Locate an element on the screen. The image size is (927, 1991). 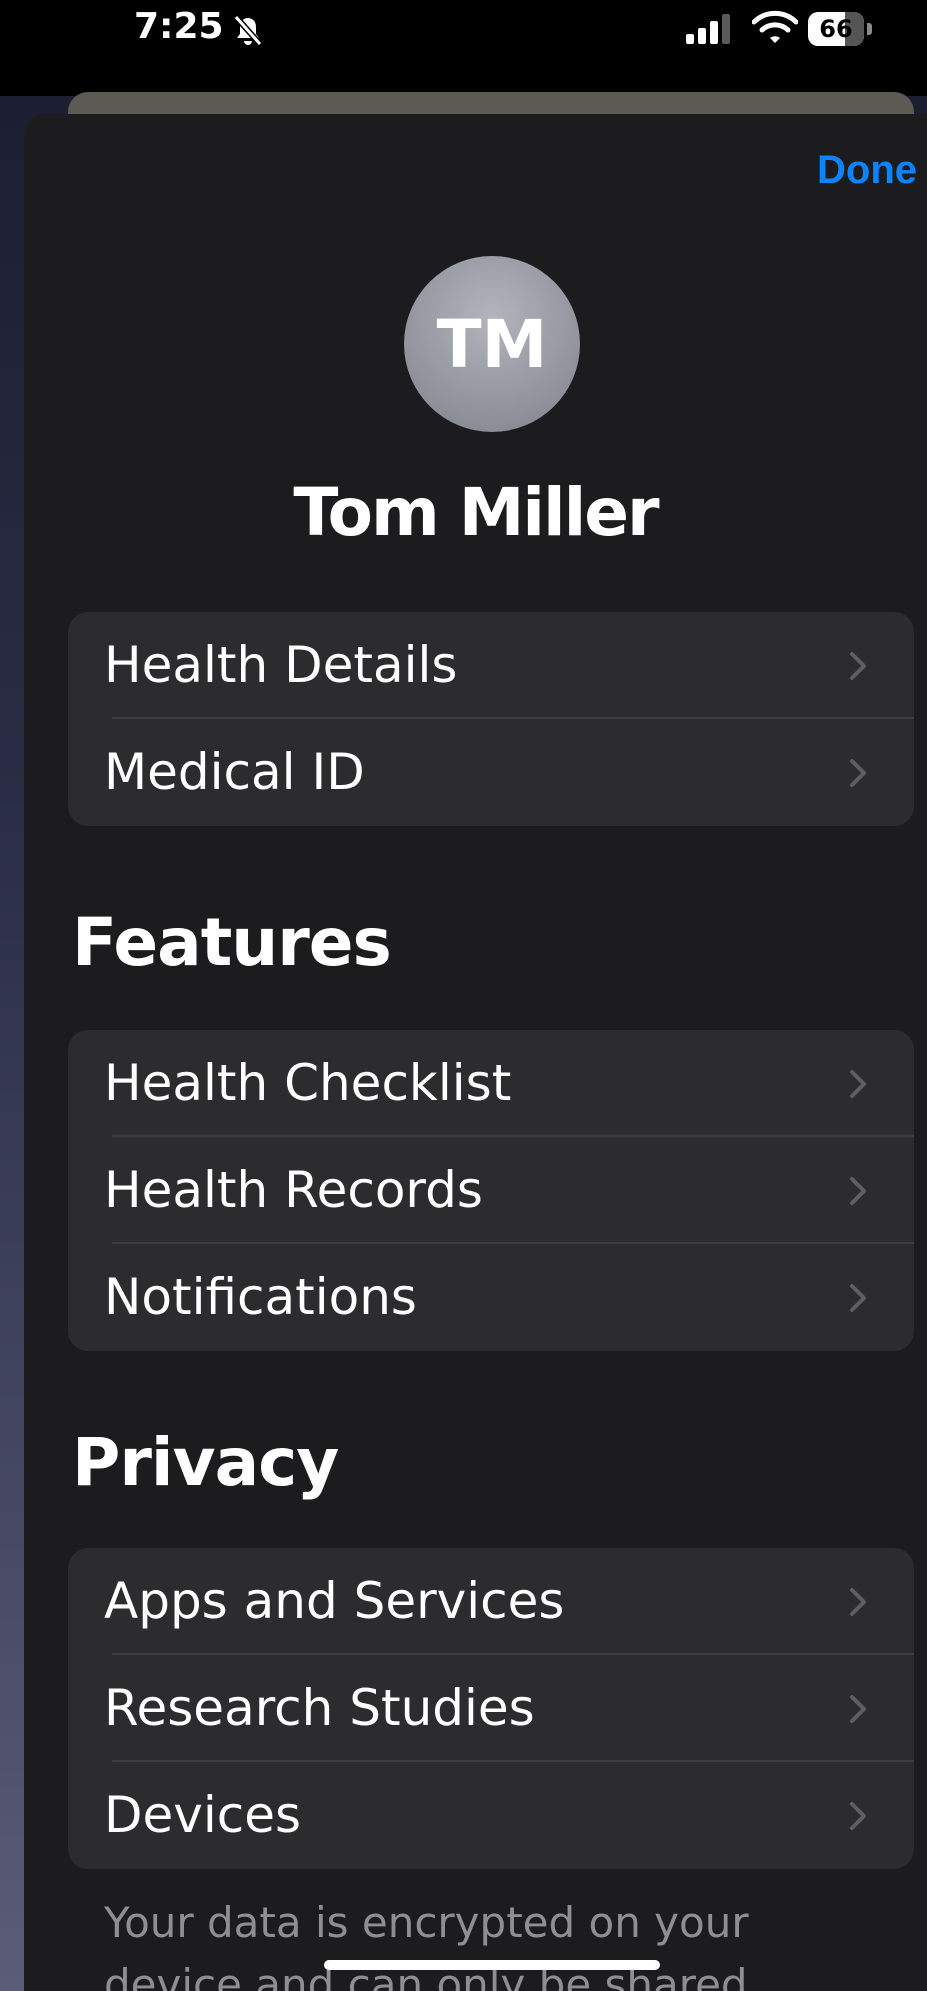
status-bar: 7:25 66 is located at coordinates (463, 48).